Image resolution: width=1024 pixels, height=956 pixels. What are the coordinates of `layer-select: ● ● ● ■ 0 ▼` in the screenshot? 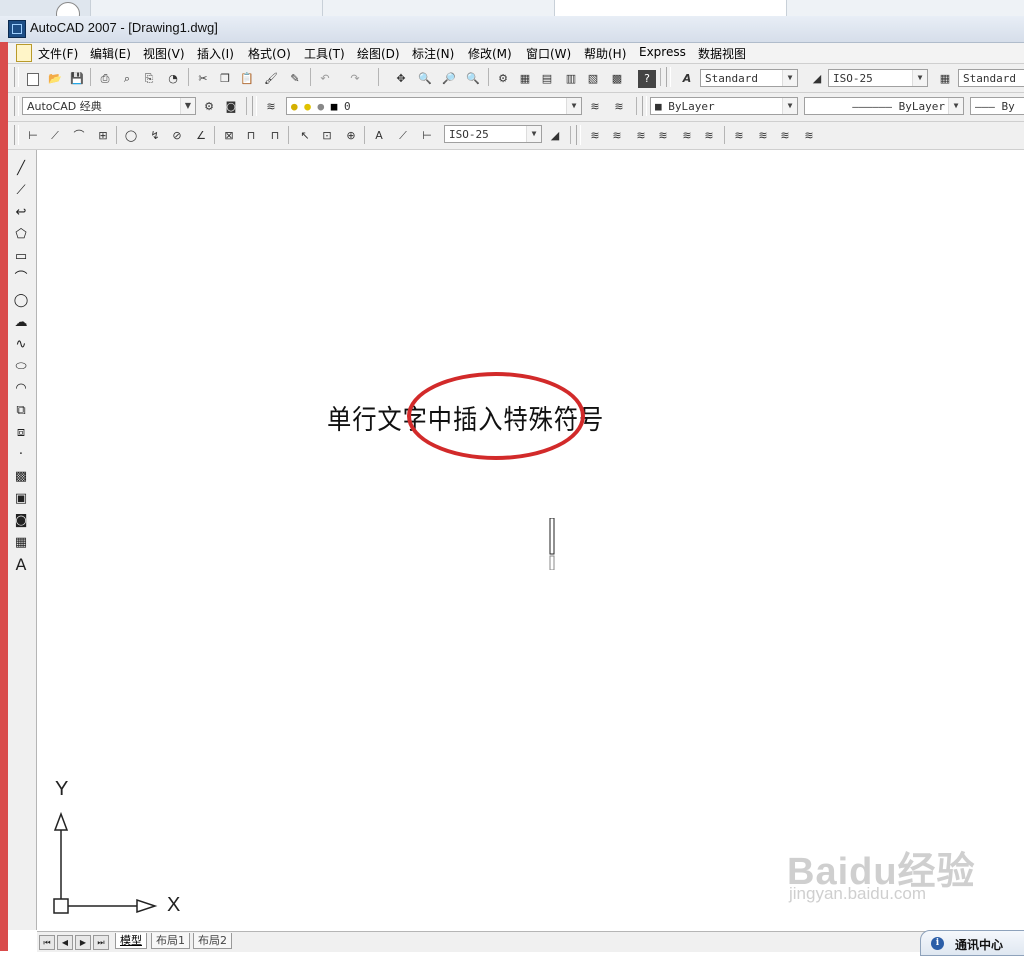 It's located at (434, 106).